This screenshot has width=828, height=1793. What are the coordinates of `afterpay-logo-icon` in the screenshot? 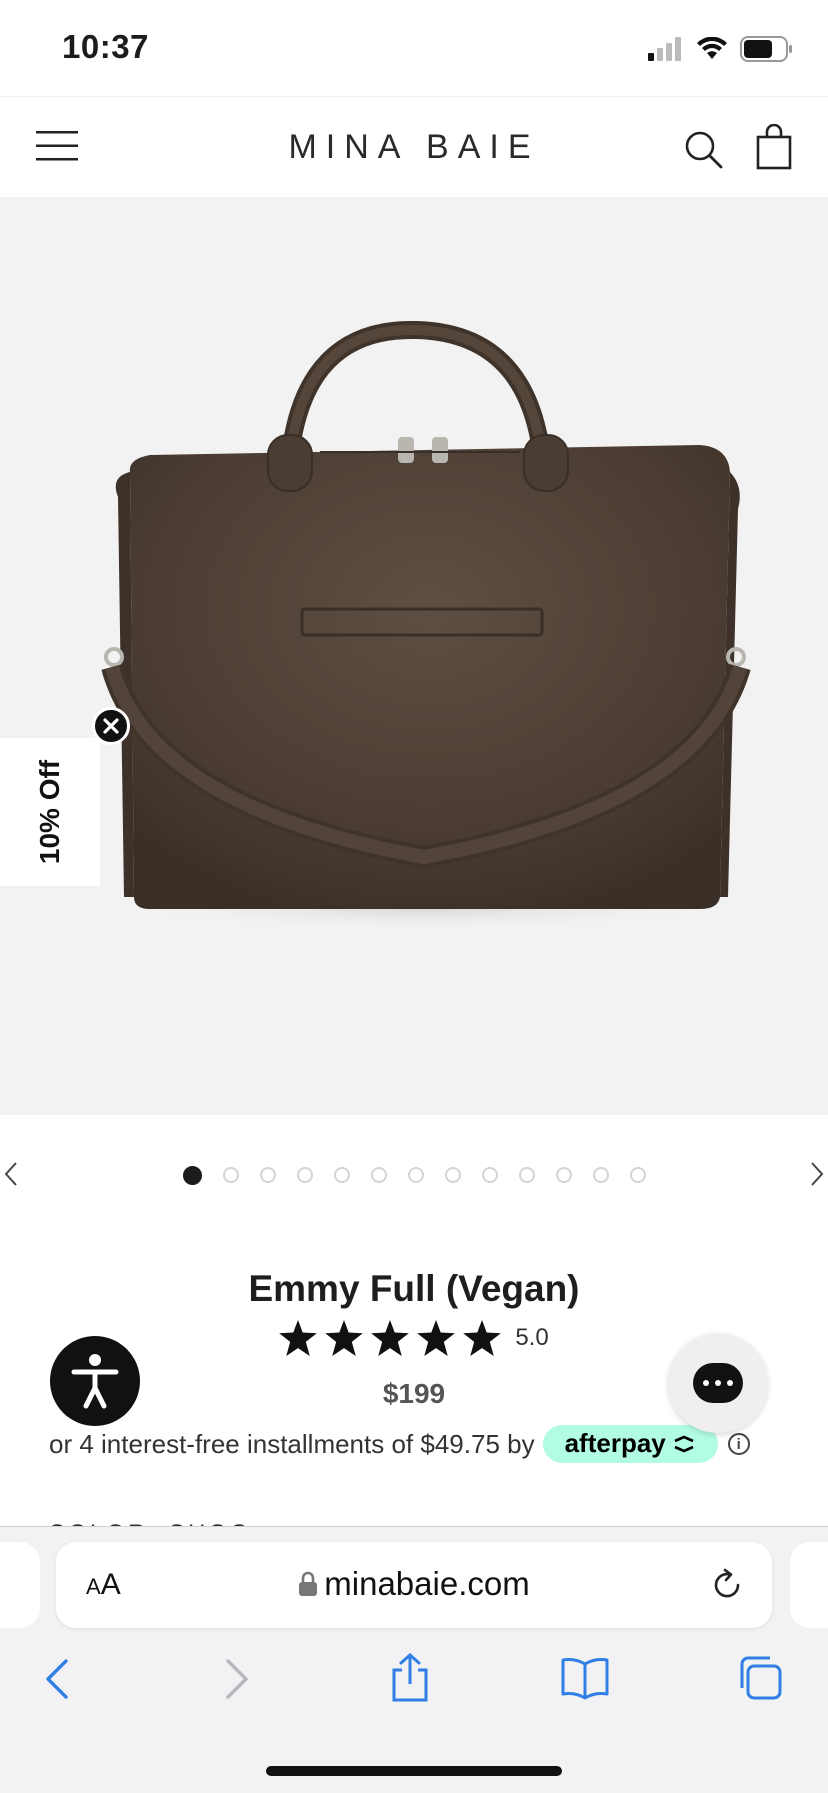 It's located at (684, 1443).